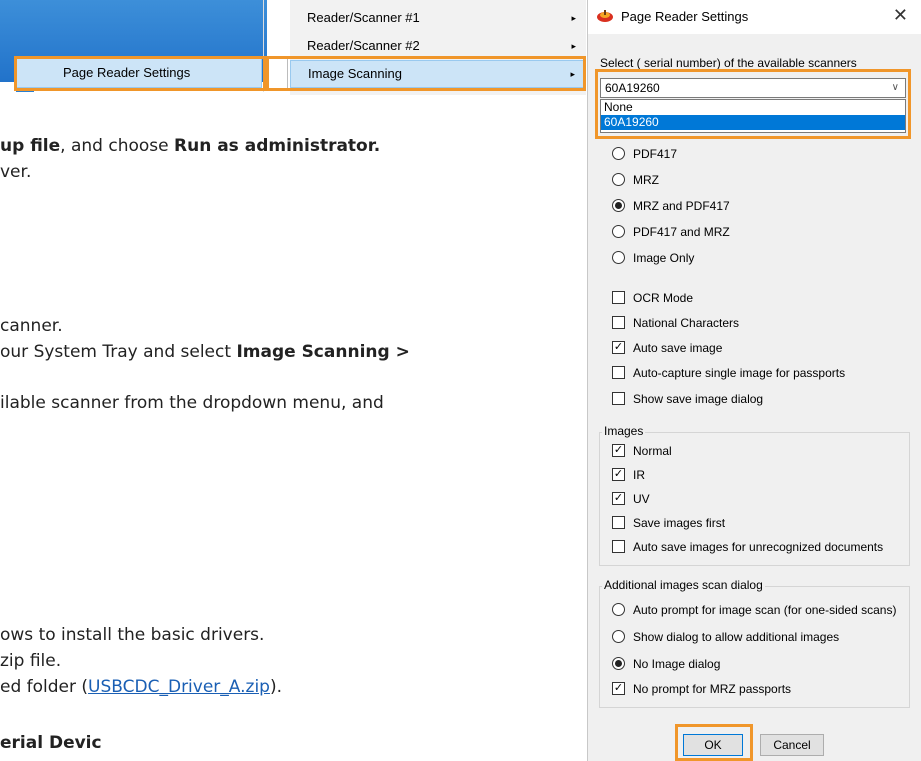 This screenshot has height=761, width=921. Describe the element at coordinates (355, 73) in the screenshot. I see `menu-item-label: Image Scanning` at that location.